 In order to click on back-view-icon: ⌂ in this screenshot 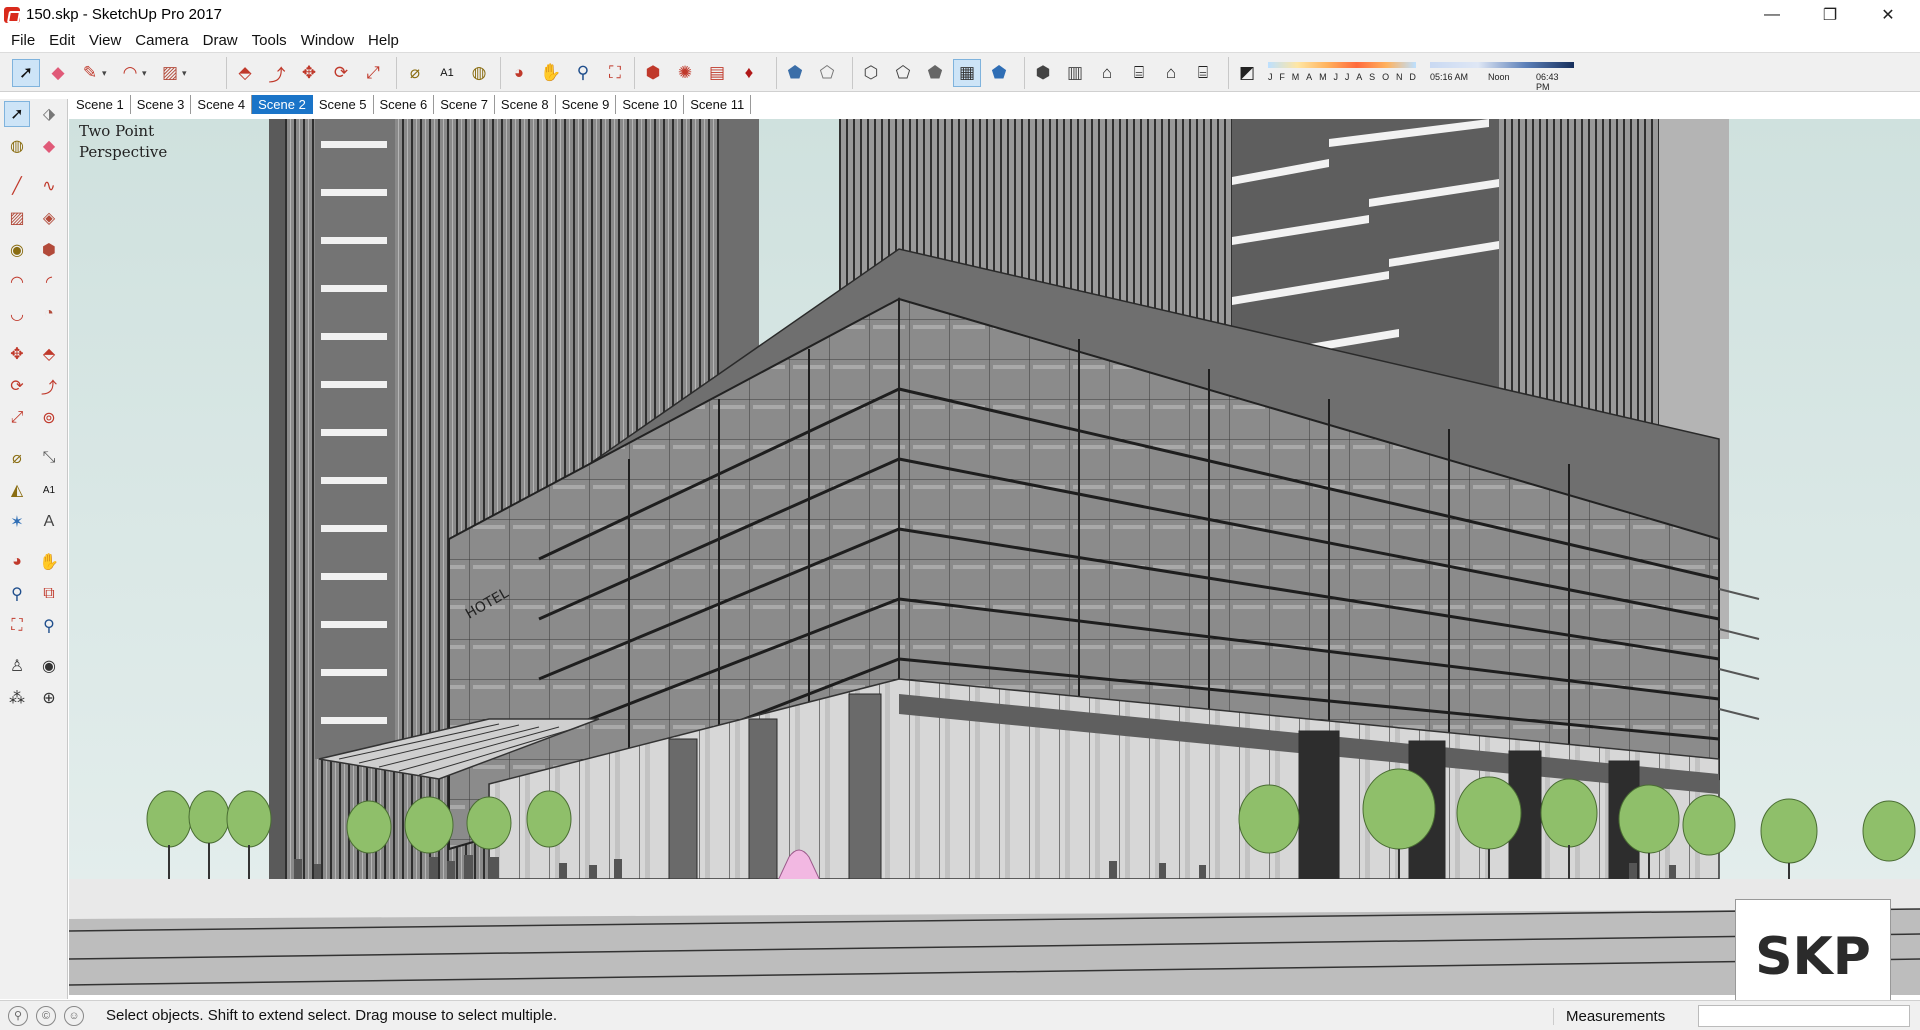, I will do `click(1171, 73)`.